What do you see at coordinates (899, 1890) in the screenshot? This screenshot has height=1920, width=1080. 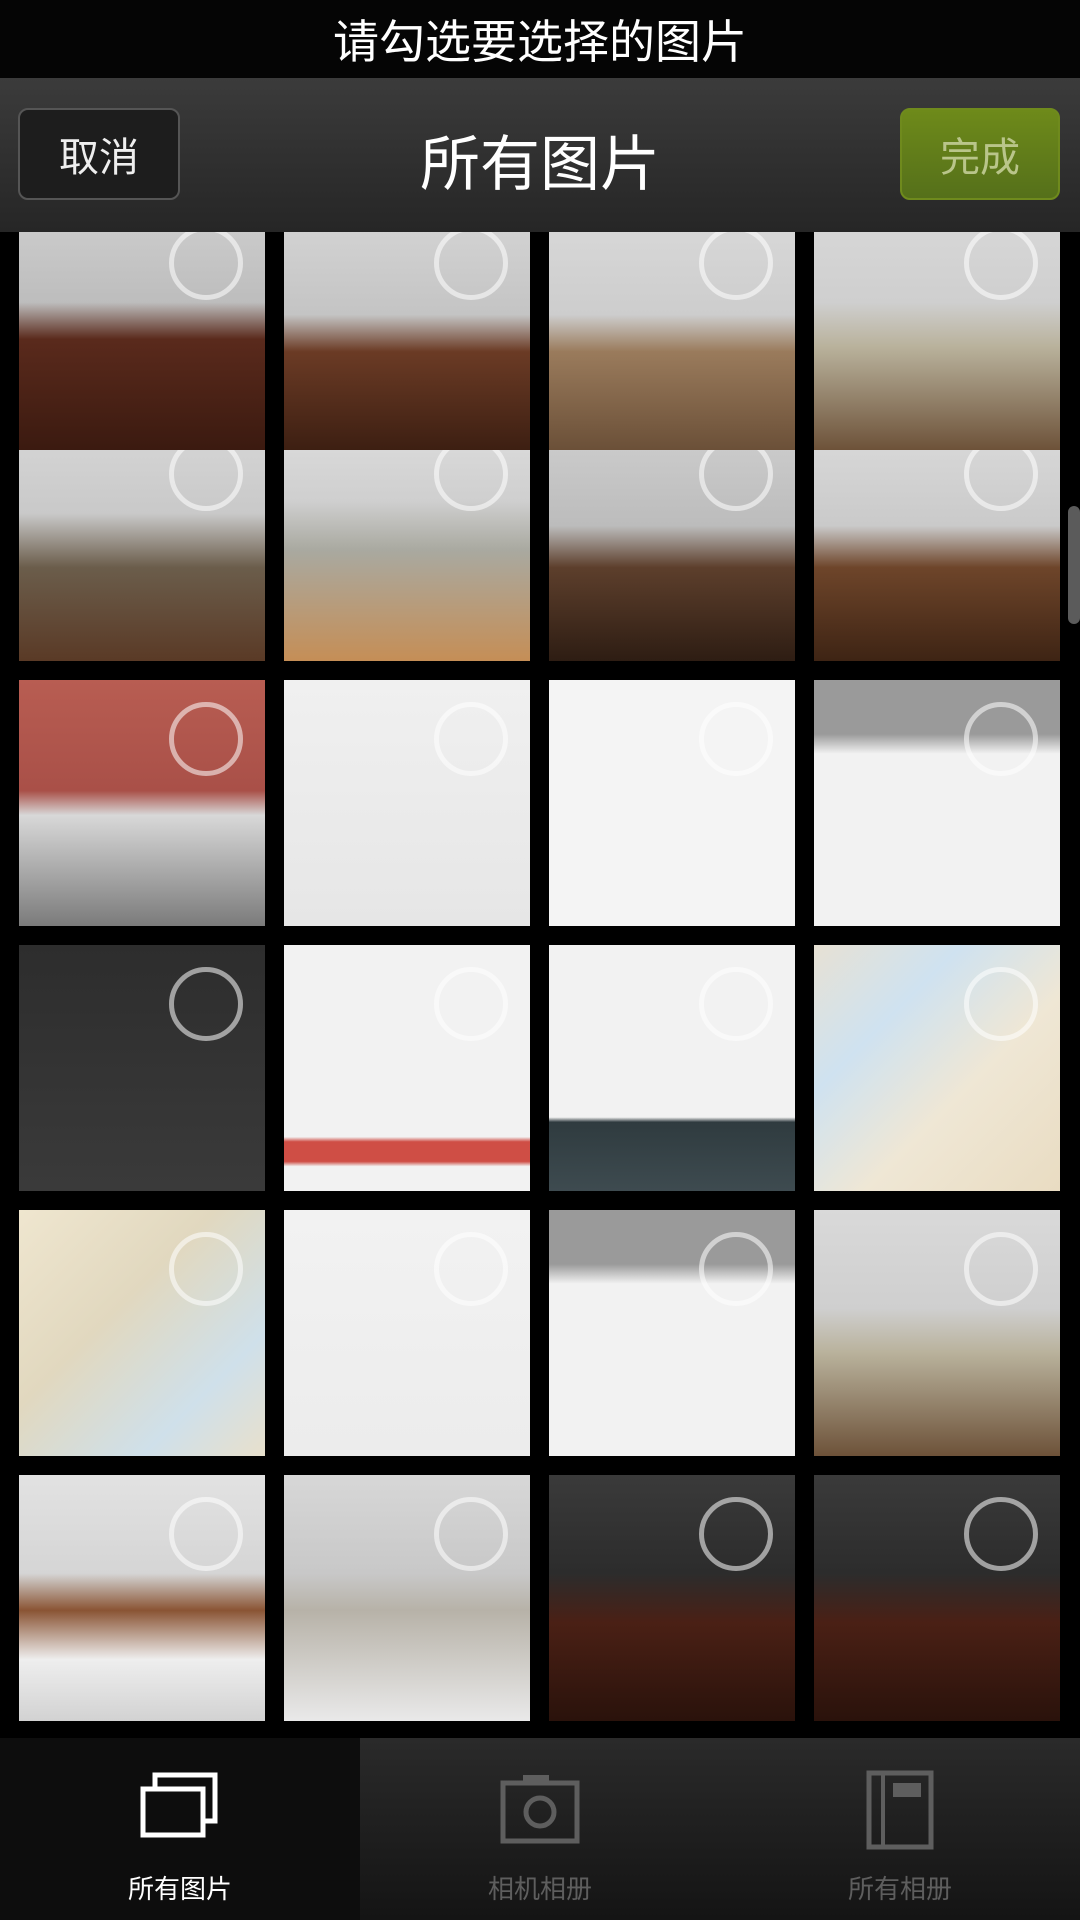 I see `tab-label: 所有相册` at bounding box center [899, 1890].